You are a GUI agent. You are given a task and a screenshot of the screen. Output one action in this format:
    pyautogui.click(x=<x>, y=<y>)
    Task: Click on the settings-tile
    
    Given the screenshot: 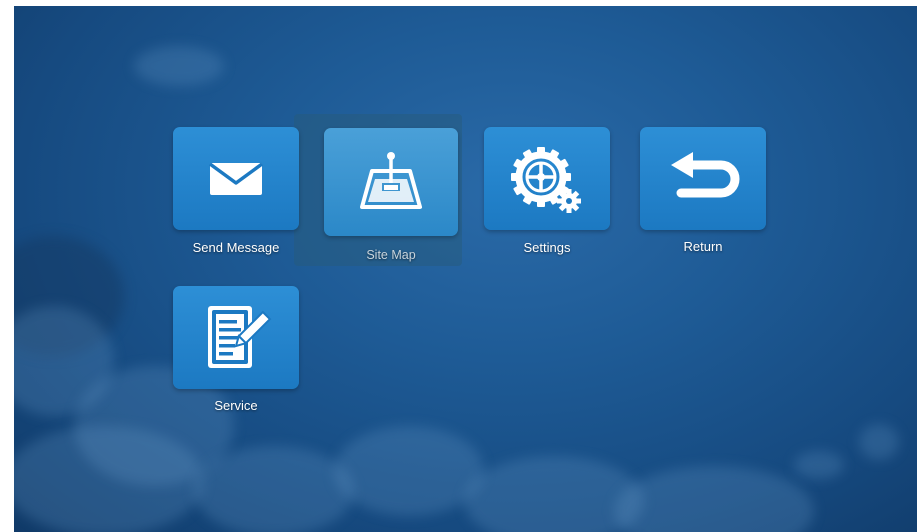 What is the action you would take?
    pyautogui.click(x=547, y=178)
    